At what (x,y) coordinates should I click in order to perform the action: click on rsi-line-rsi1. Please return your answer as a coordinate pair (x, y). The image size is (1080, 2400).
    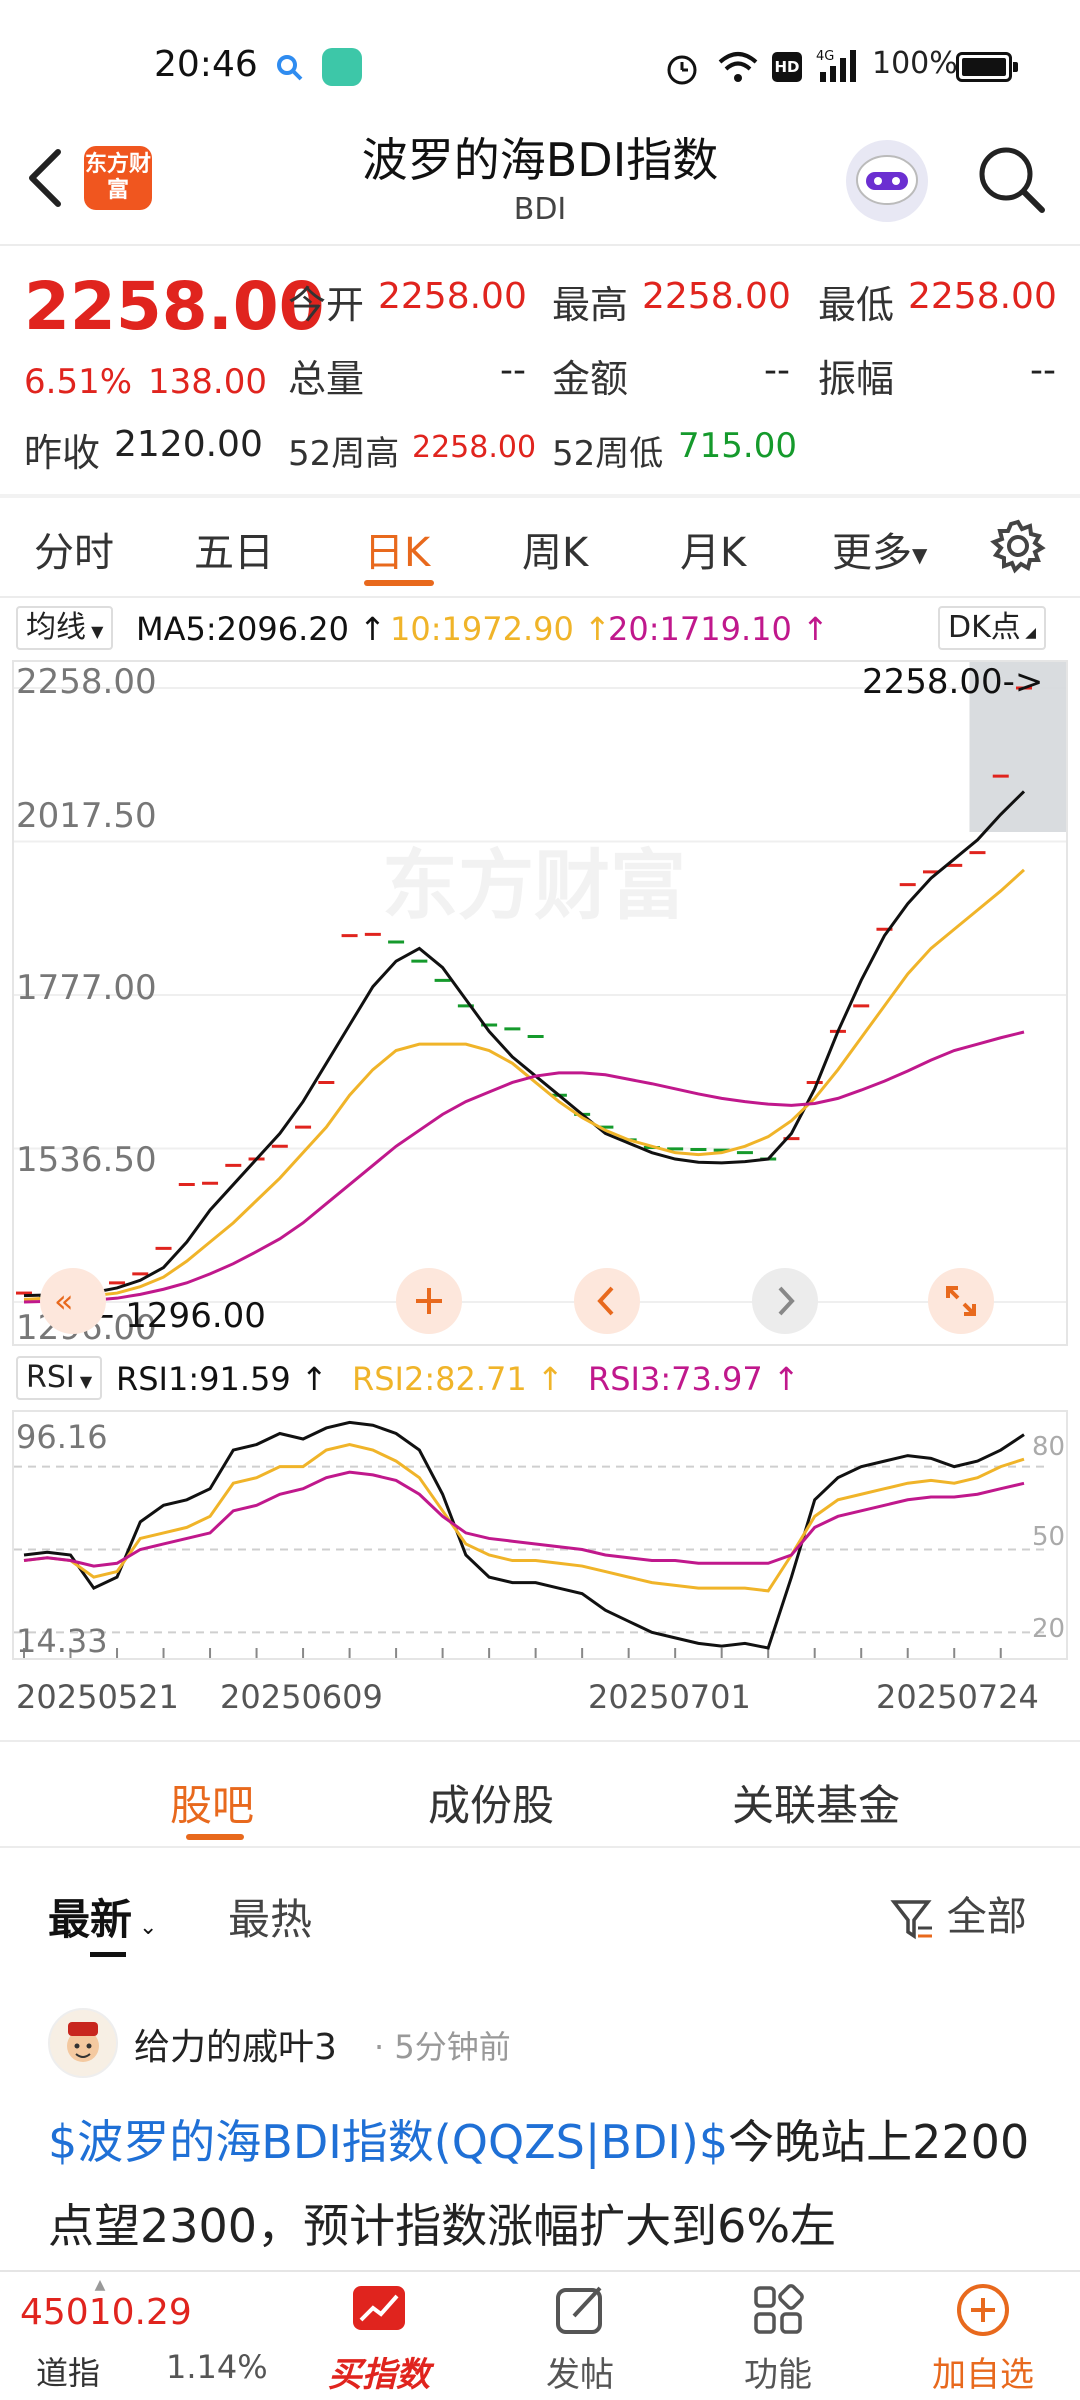
    Looking at the image, I should click on (524, 1535).